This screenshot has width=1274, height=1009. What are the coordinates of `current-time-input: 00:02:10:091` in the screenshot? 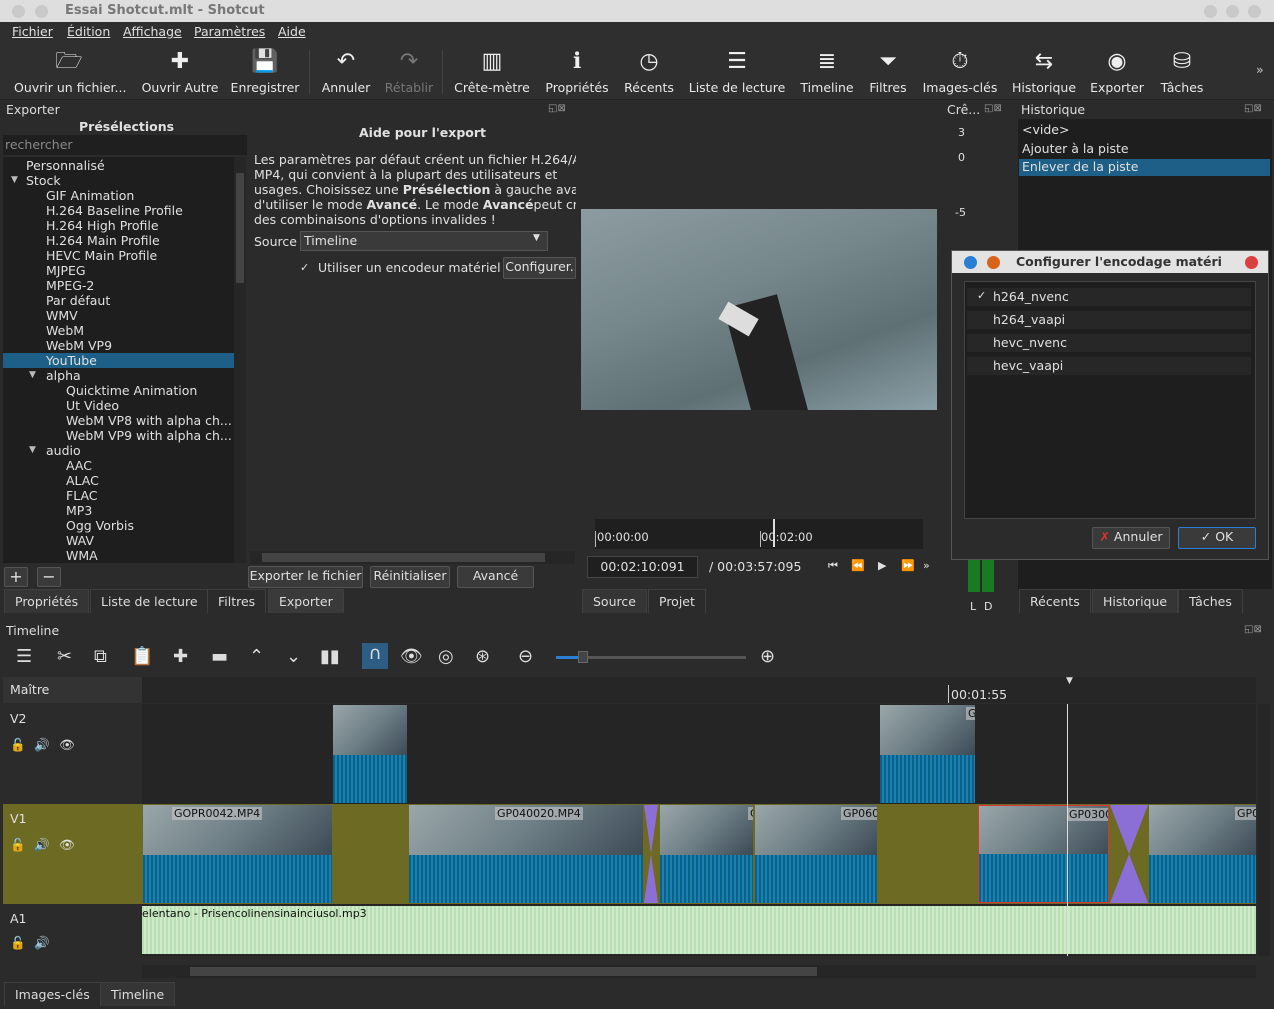 It's located at (642, 567).